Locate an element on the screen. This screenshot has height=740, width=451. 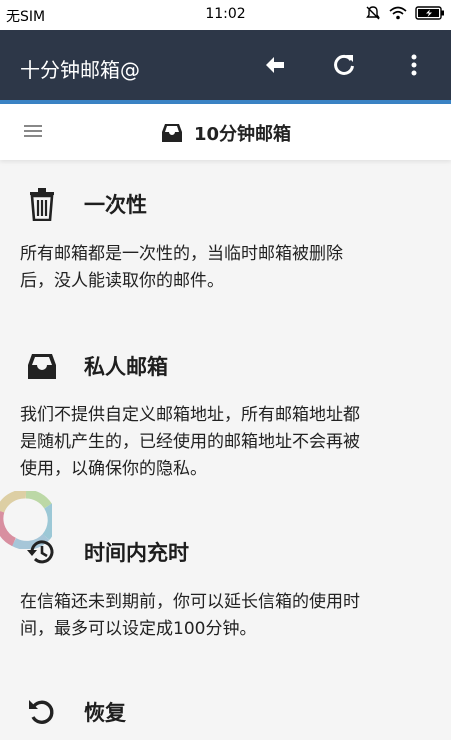
feature-description-line: 我们不提供自定义邮箱地址，所有邮箱地址都 is located at coordinates (190, 415).